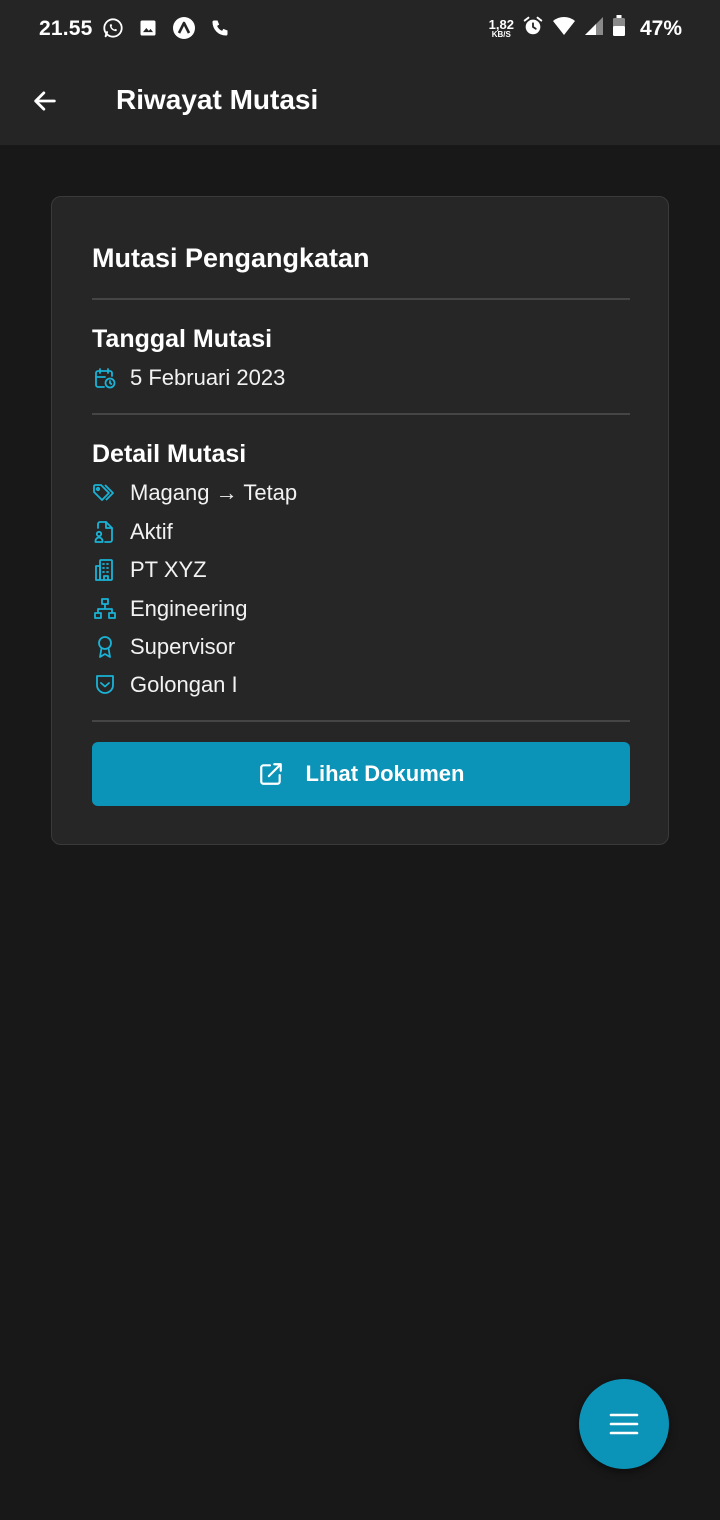  I want to click on detail-item-status: Aktif, so click(132, 532).